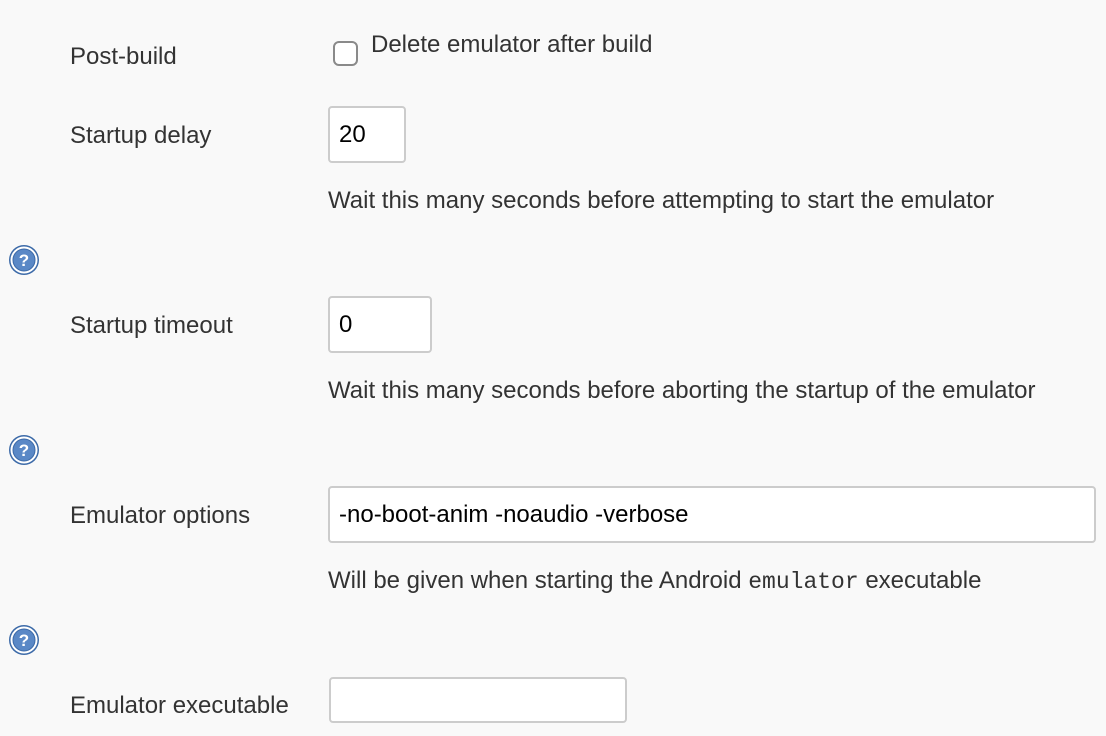 The width and height of the screenshot is (1106, 736). What do you see at coordinates (345, 53) in the screenshot?
I see `delete-emulator-checkbox` at bounding box center [345, 53].